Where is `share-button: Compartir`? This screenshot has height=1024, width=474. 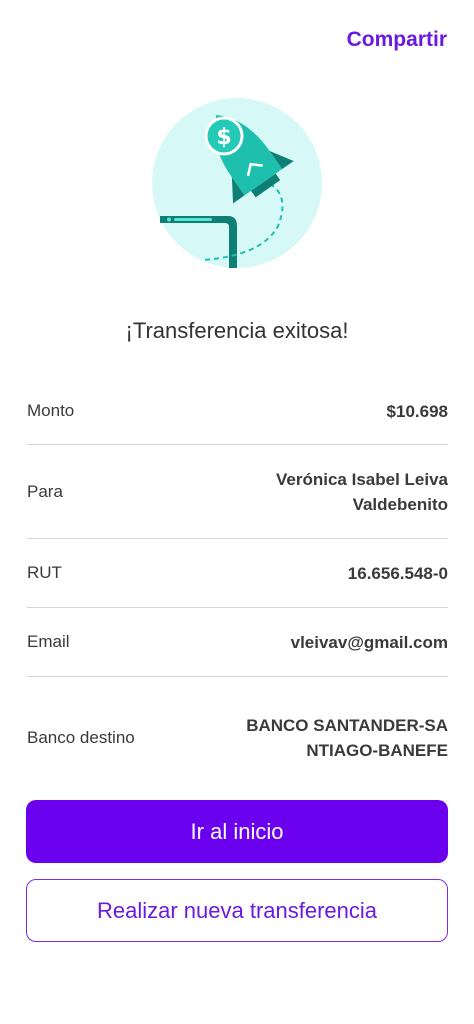
share-button: Compartir is located at coordinates (397, 40).